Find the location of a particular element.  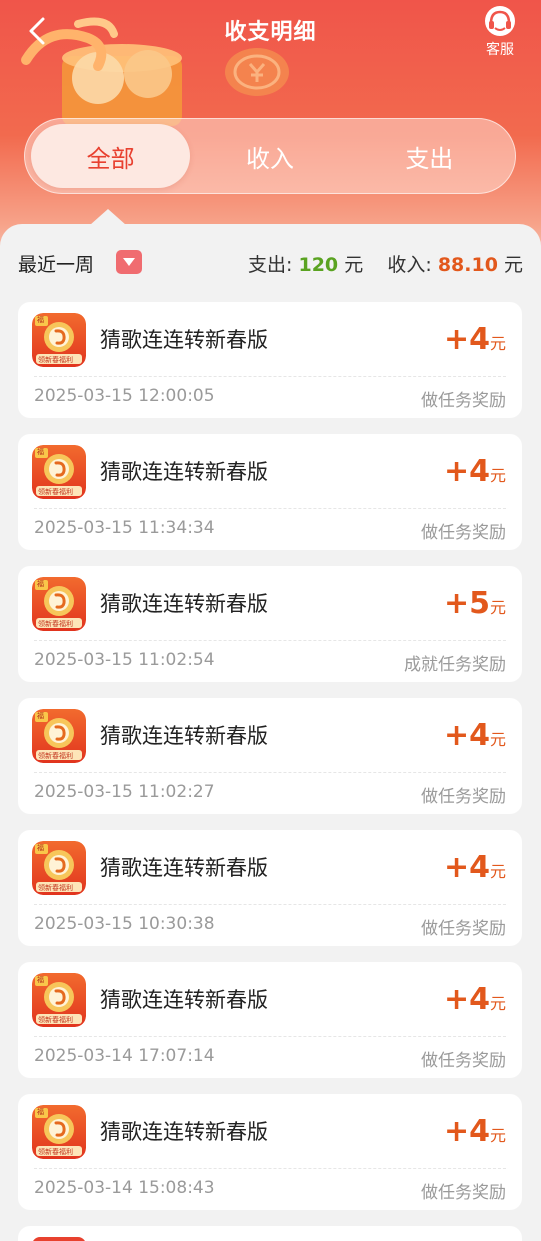

timestamp: 2025-03-15 12:00:05 is located at coordinates (124, 396).